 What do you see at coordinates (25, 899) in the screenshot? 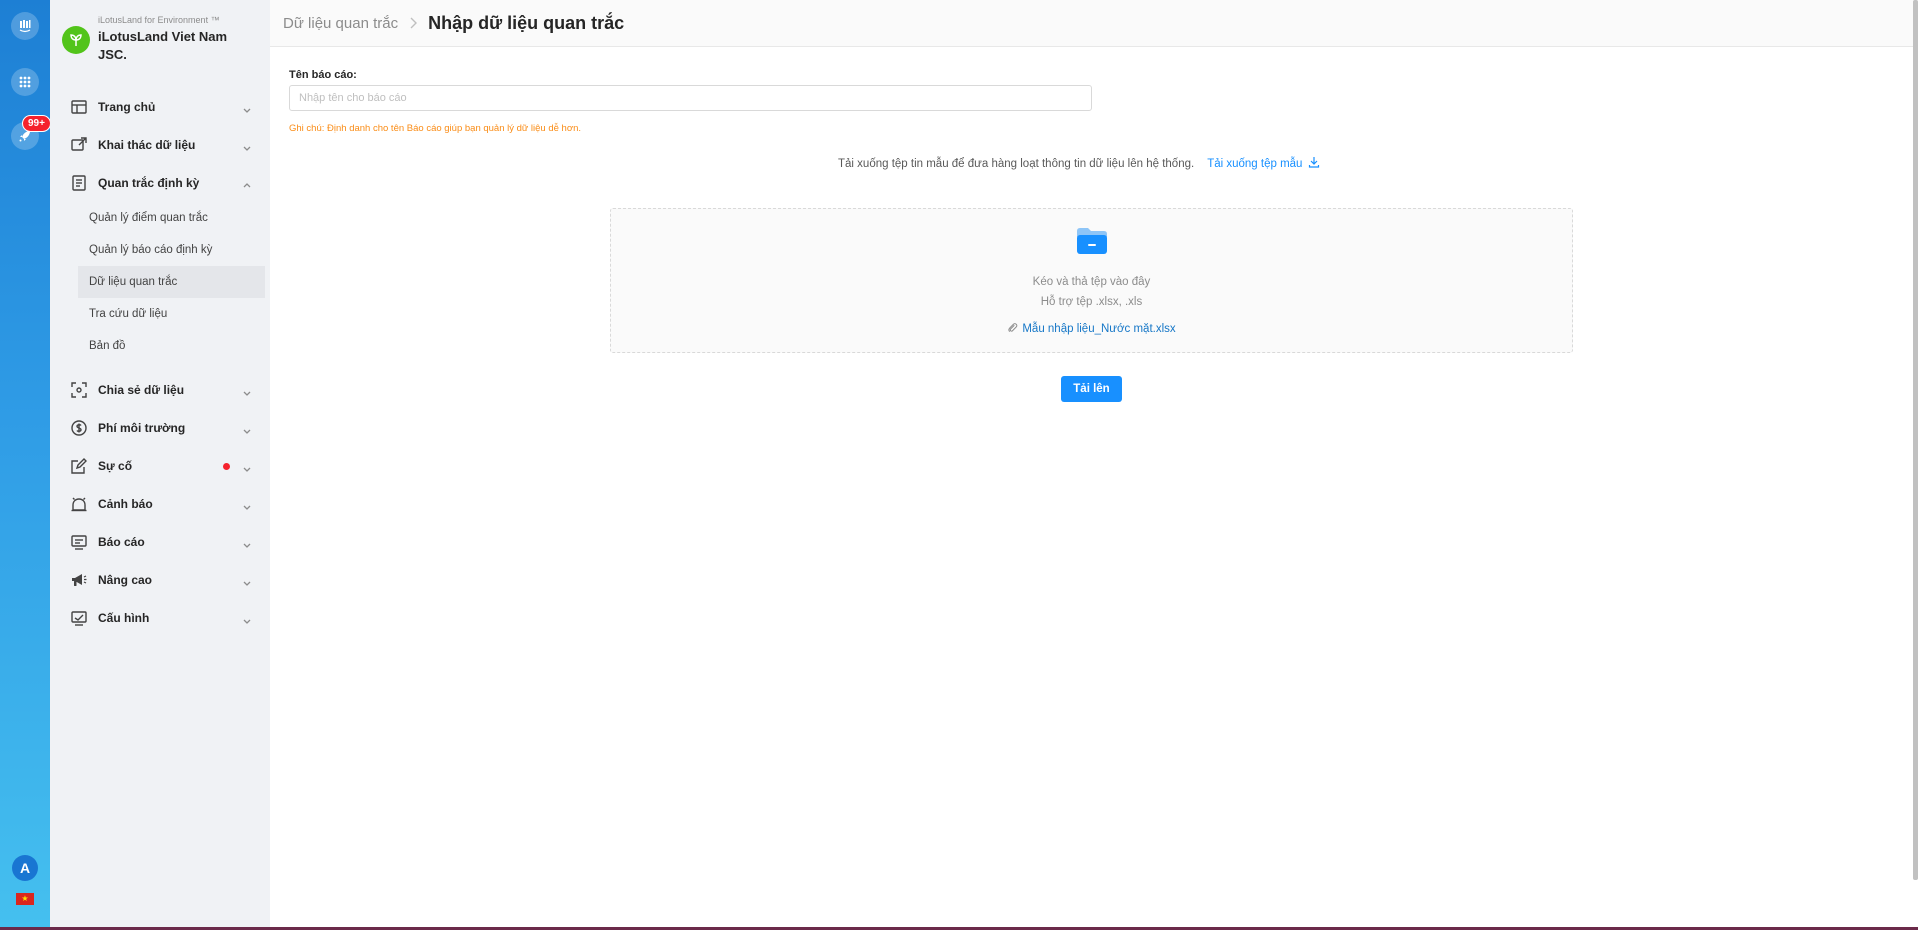
I see `vietnam-flag-icon: ★` at bounding box center [25, 899].